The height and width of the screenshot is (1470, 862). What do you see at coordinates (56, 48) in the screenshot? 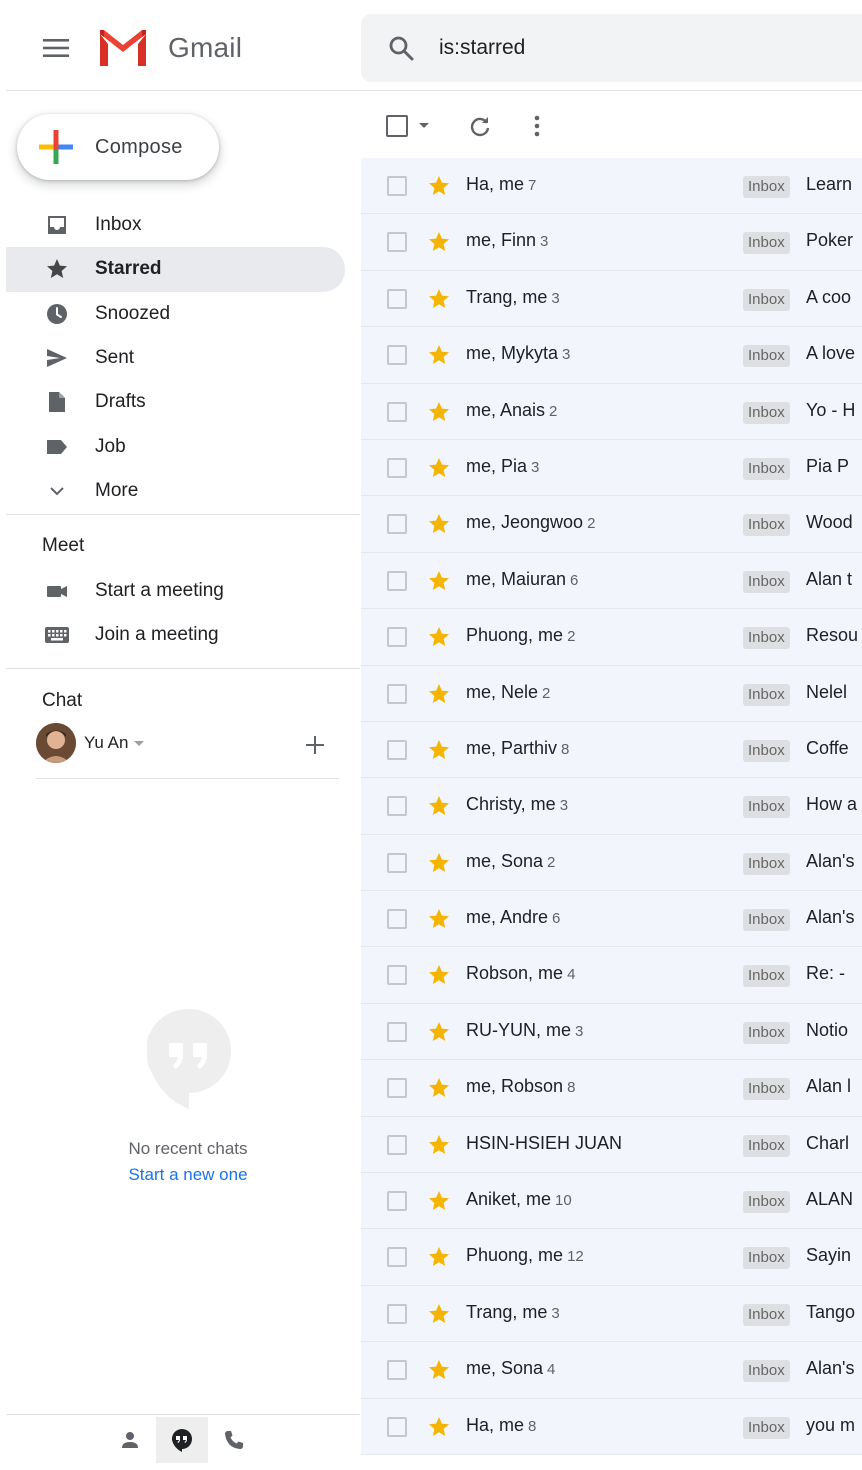
I see `main-menu-button` at bounding box center [56, 48].